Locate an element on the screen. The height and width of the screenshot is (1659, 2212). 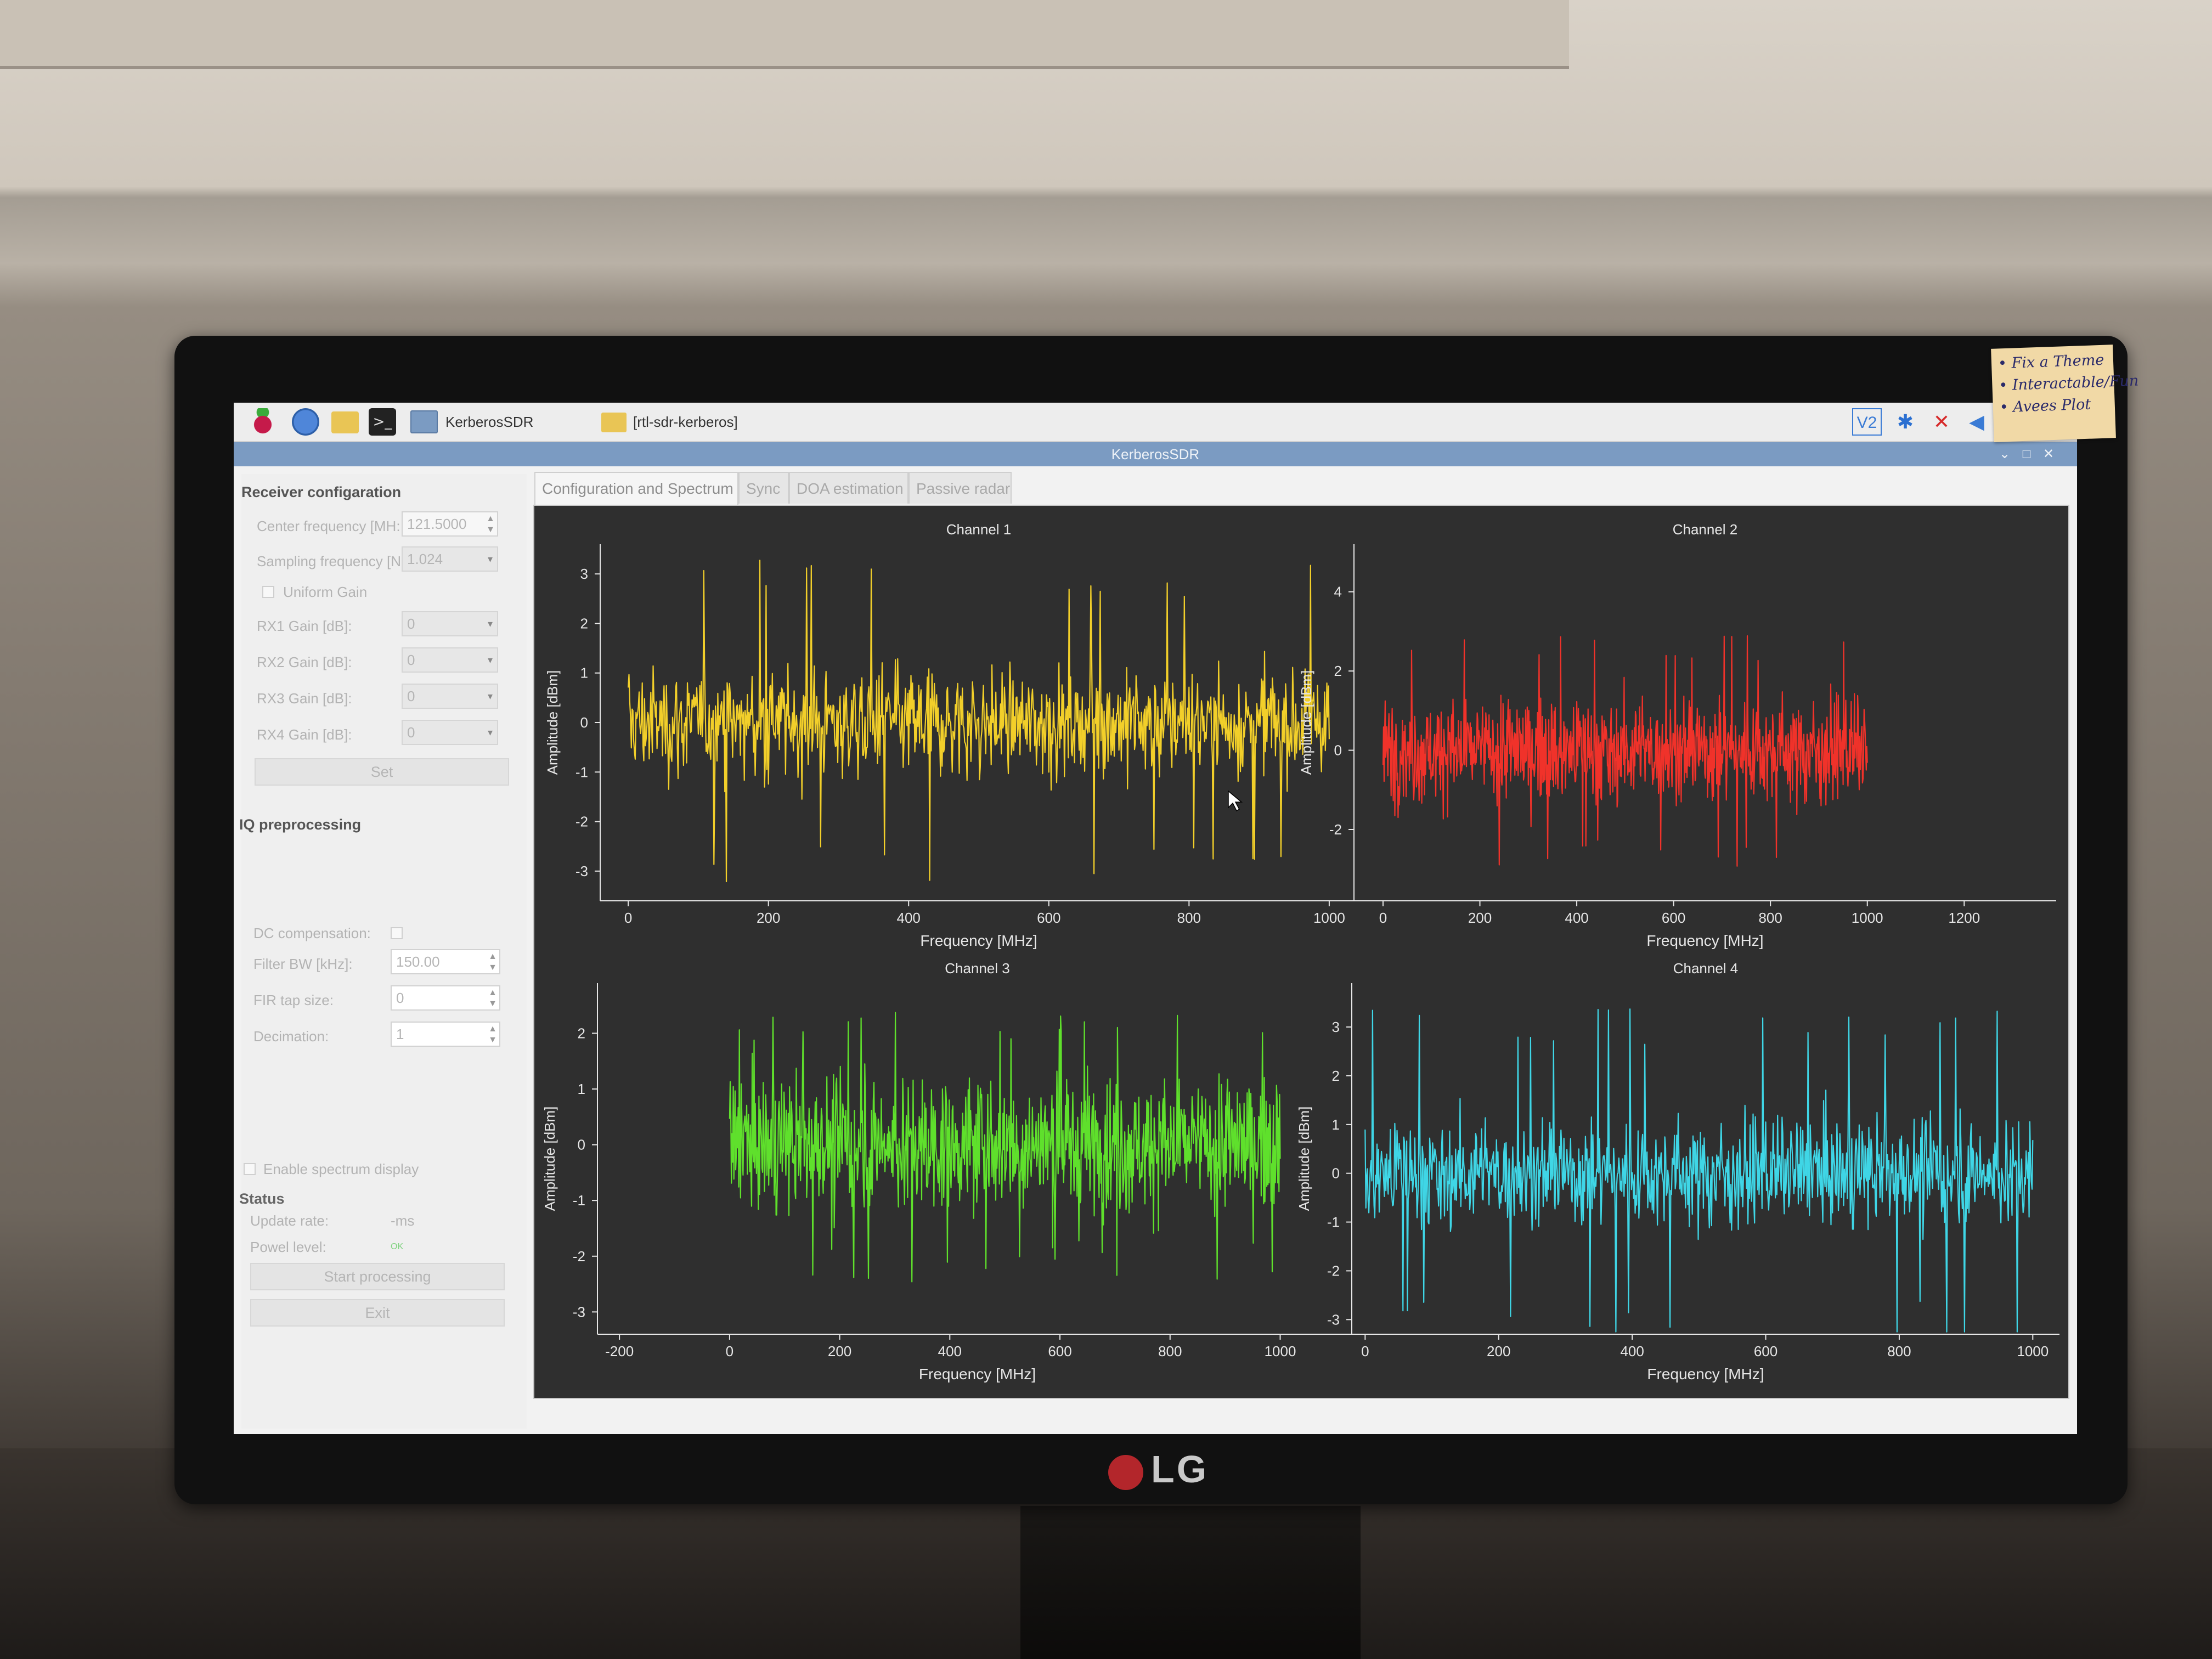
center-frequency-label: Center frequency [MH: is located at coordinates (328, 526).